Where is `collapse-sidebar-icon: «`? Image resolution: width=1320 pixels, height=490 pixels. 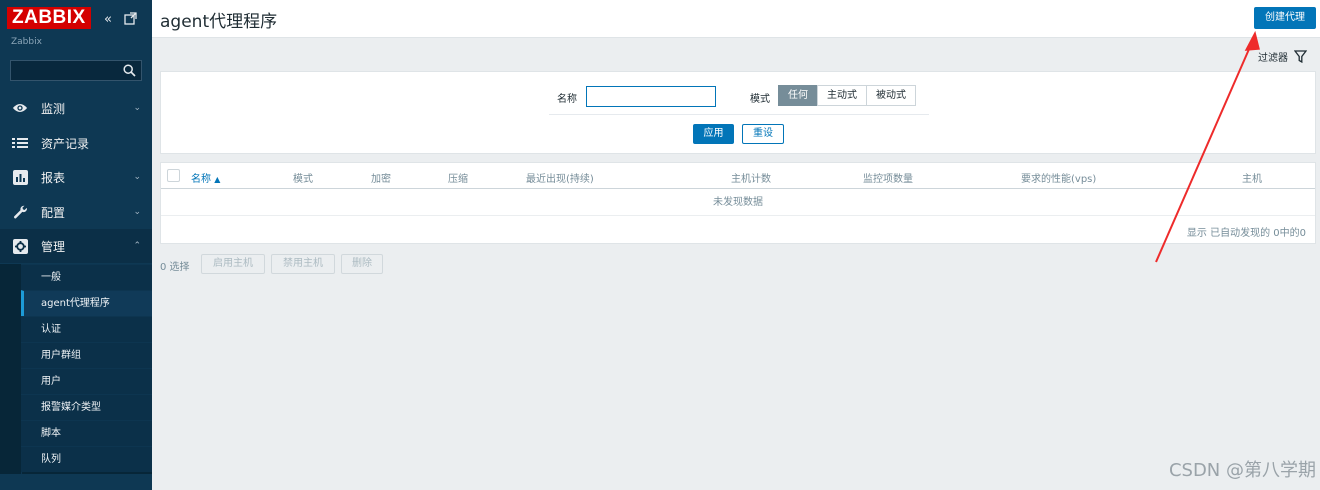
collapse-sidebar-icon: « is located at coordinates (108, 19).